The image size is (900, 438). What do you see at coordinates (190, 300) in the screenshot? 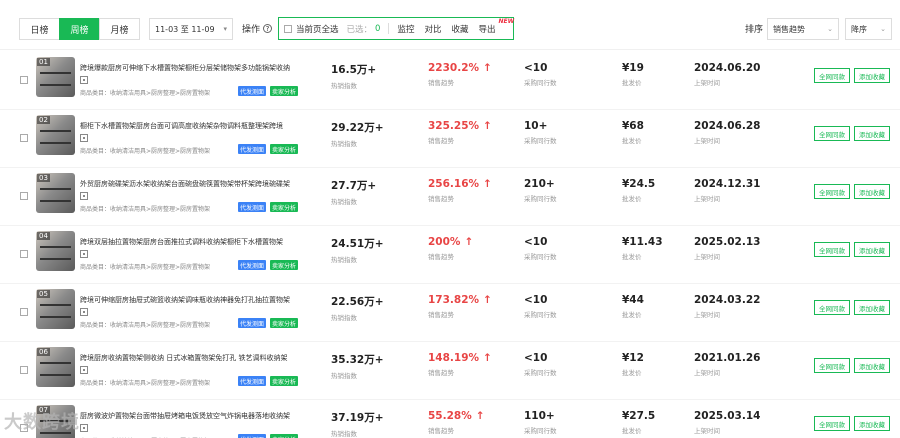
I see `product-title: 跨境可伸缩厨房抽屉式碗篮收纳架调味瓶收纳神器免打孔抽拉置物架` at bounding box center [190, 300].